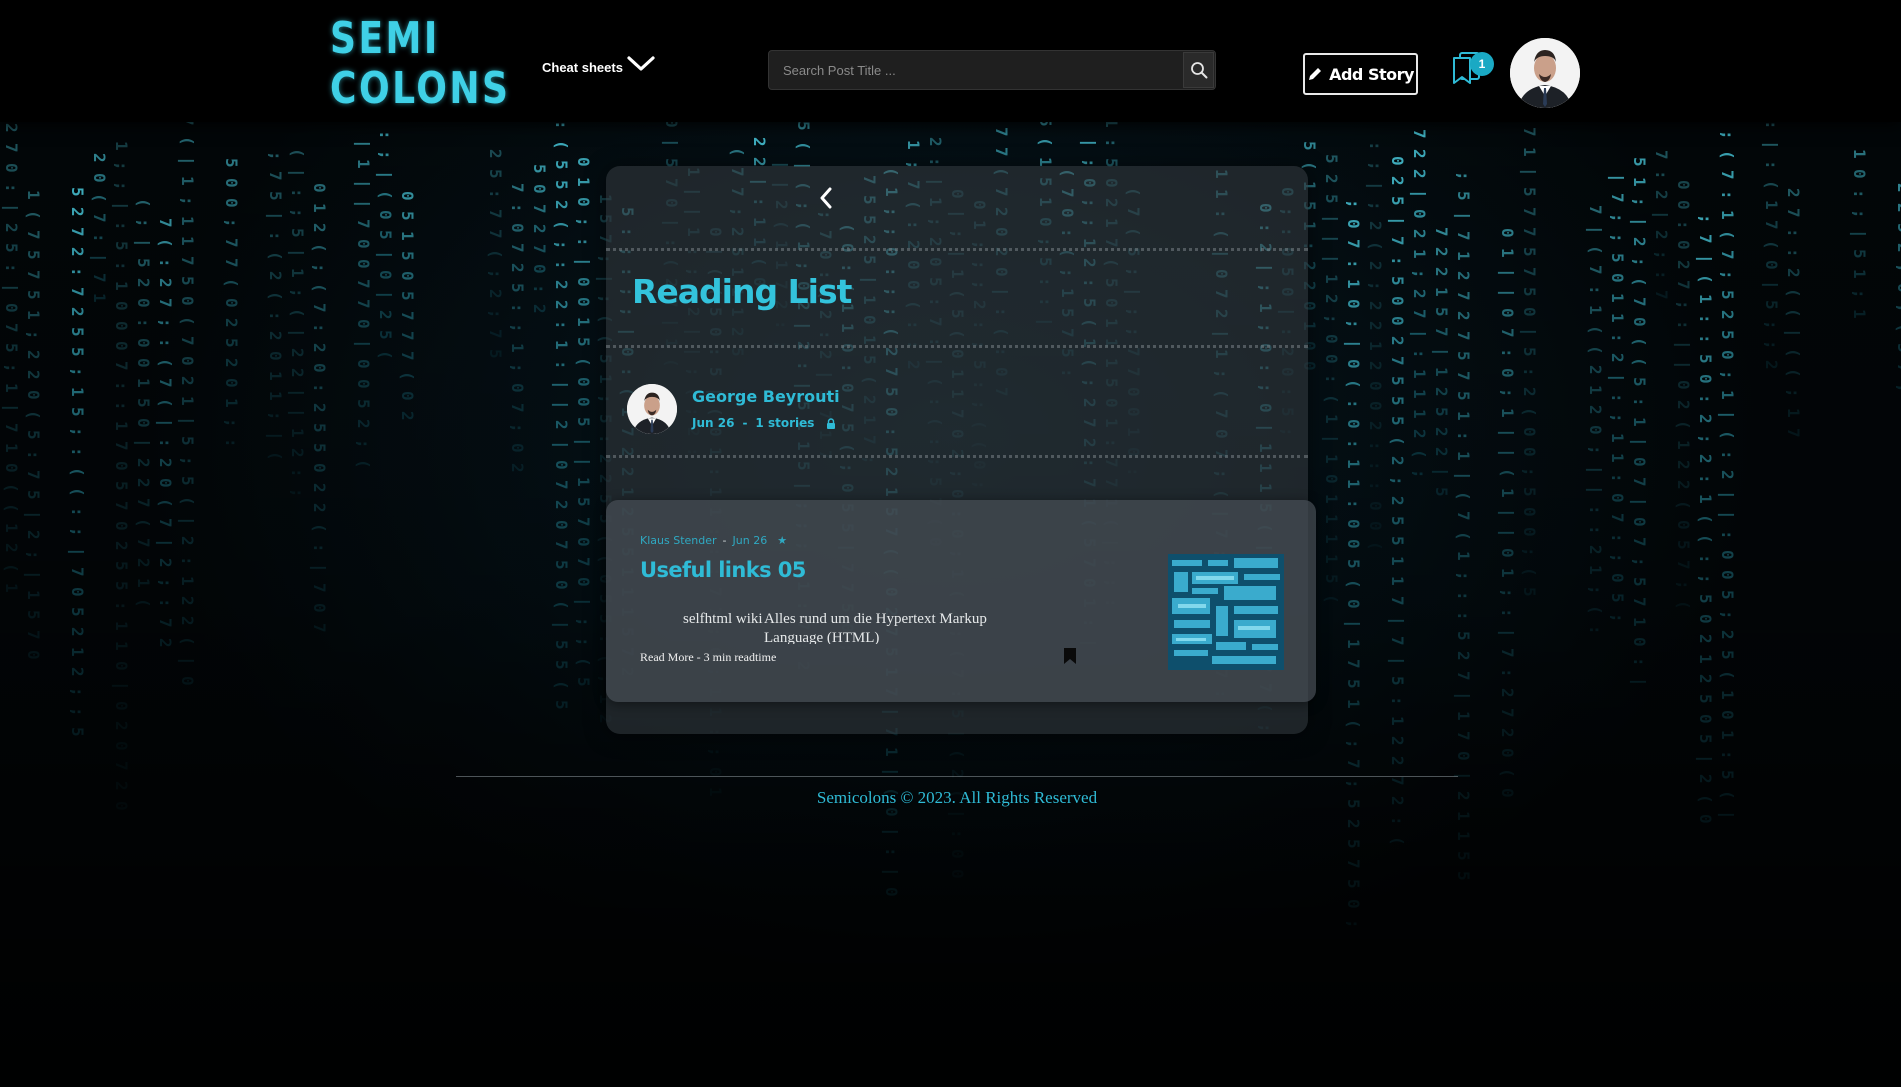 This screenshot has height=1087, width=1901. What do you see at coordinates (723, 570) in the screenshot?
I see `story-title: Useful links 05` at bounding box center [723, 570].